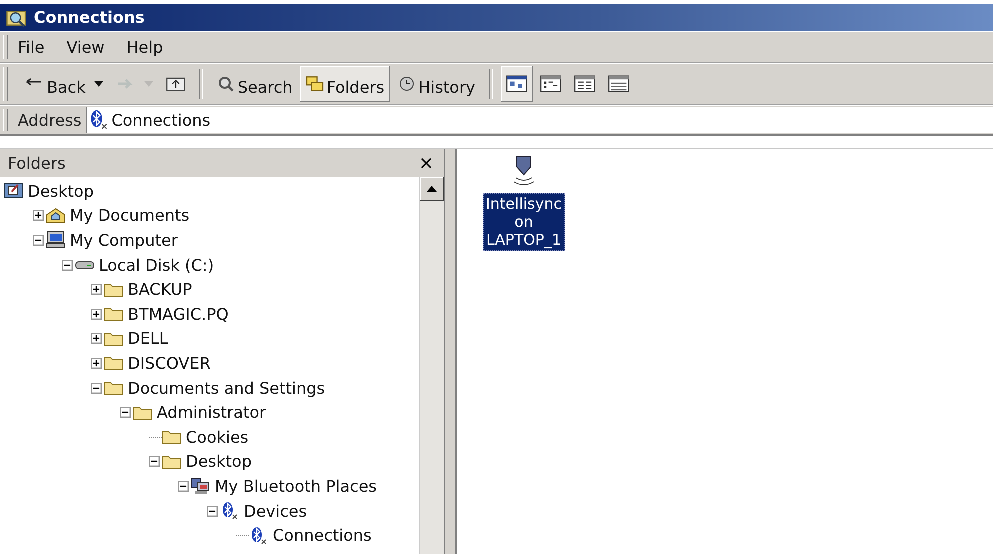  Describe the element at coordinates (130, 216) in the screenshot. I see `tree-item: My Documents` at that location.